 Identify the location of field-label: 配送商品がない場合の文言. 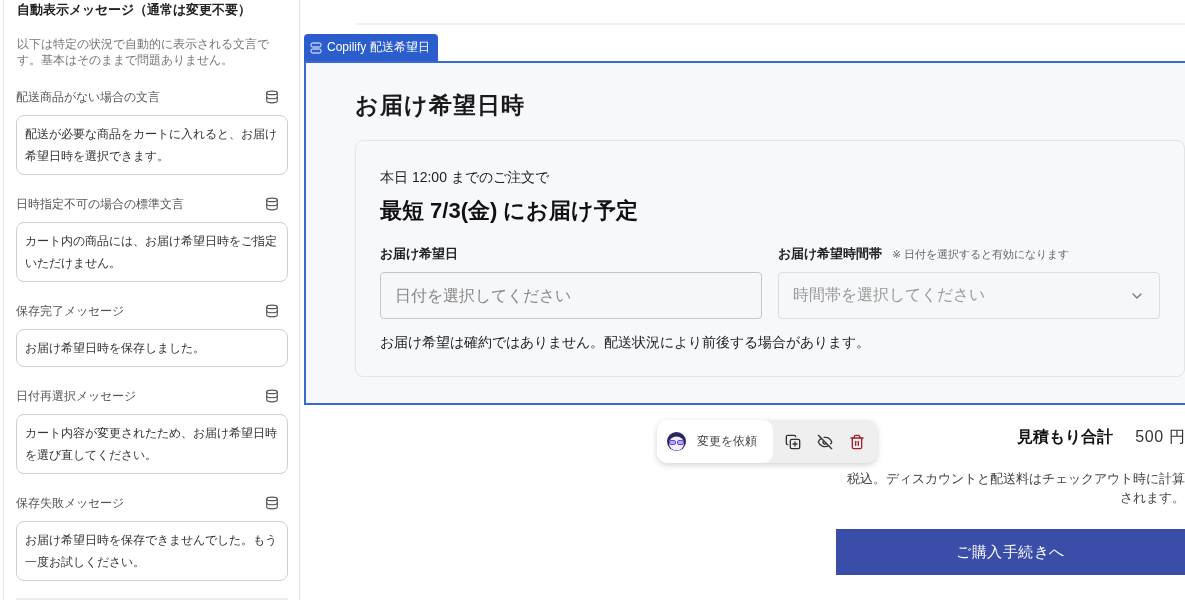
(88, 97).